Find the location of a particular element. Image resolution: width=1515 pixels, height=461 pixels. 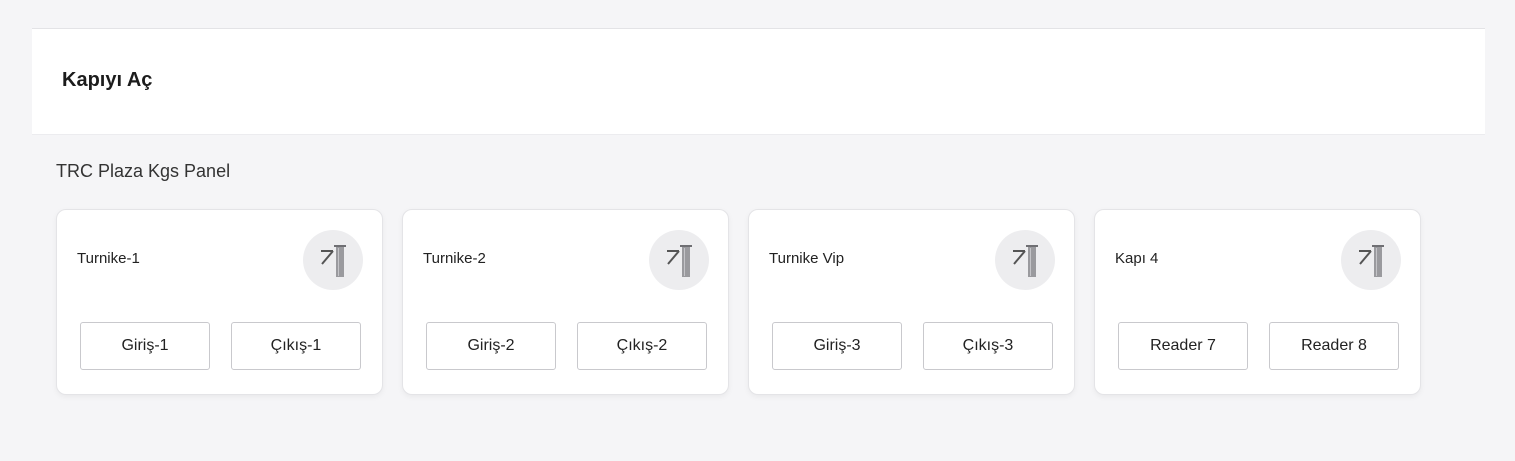

reader-7-button: Reader 7 is located at coordinates (1183, 346).